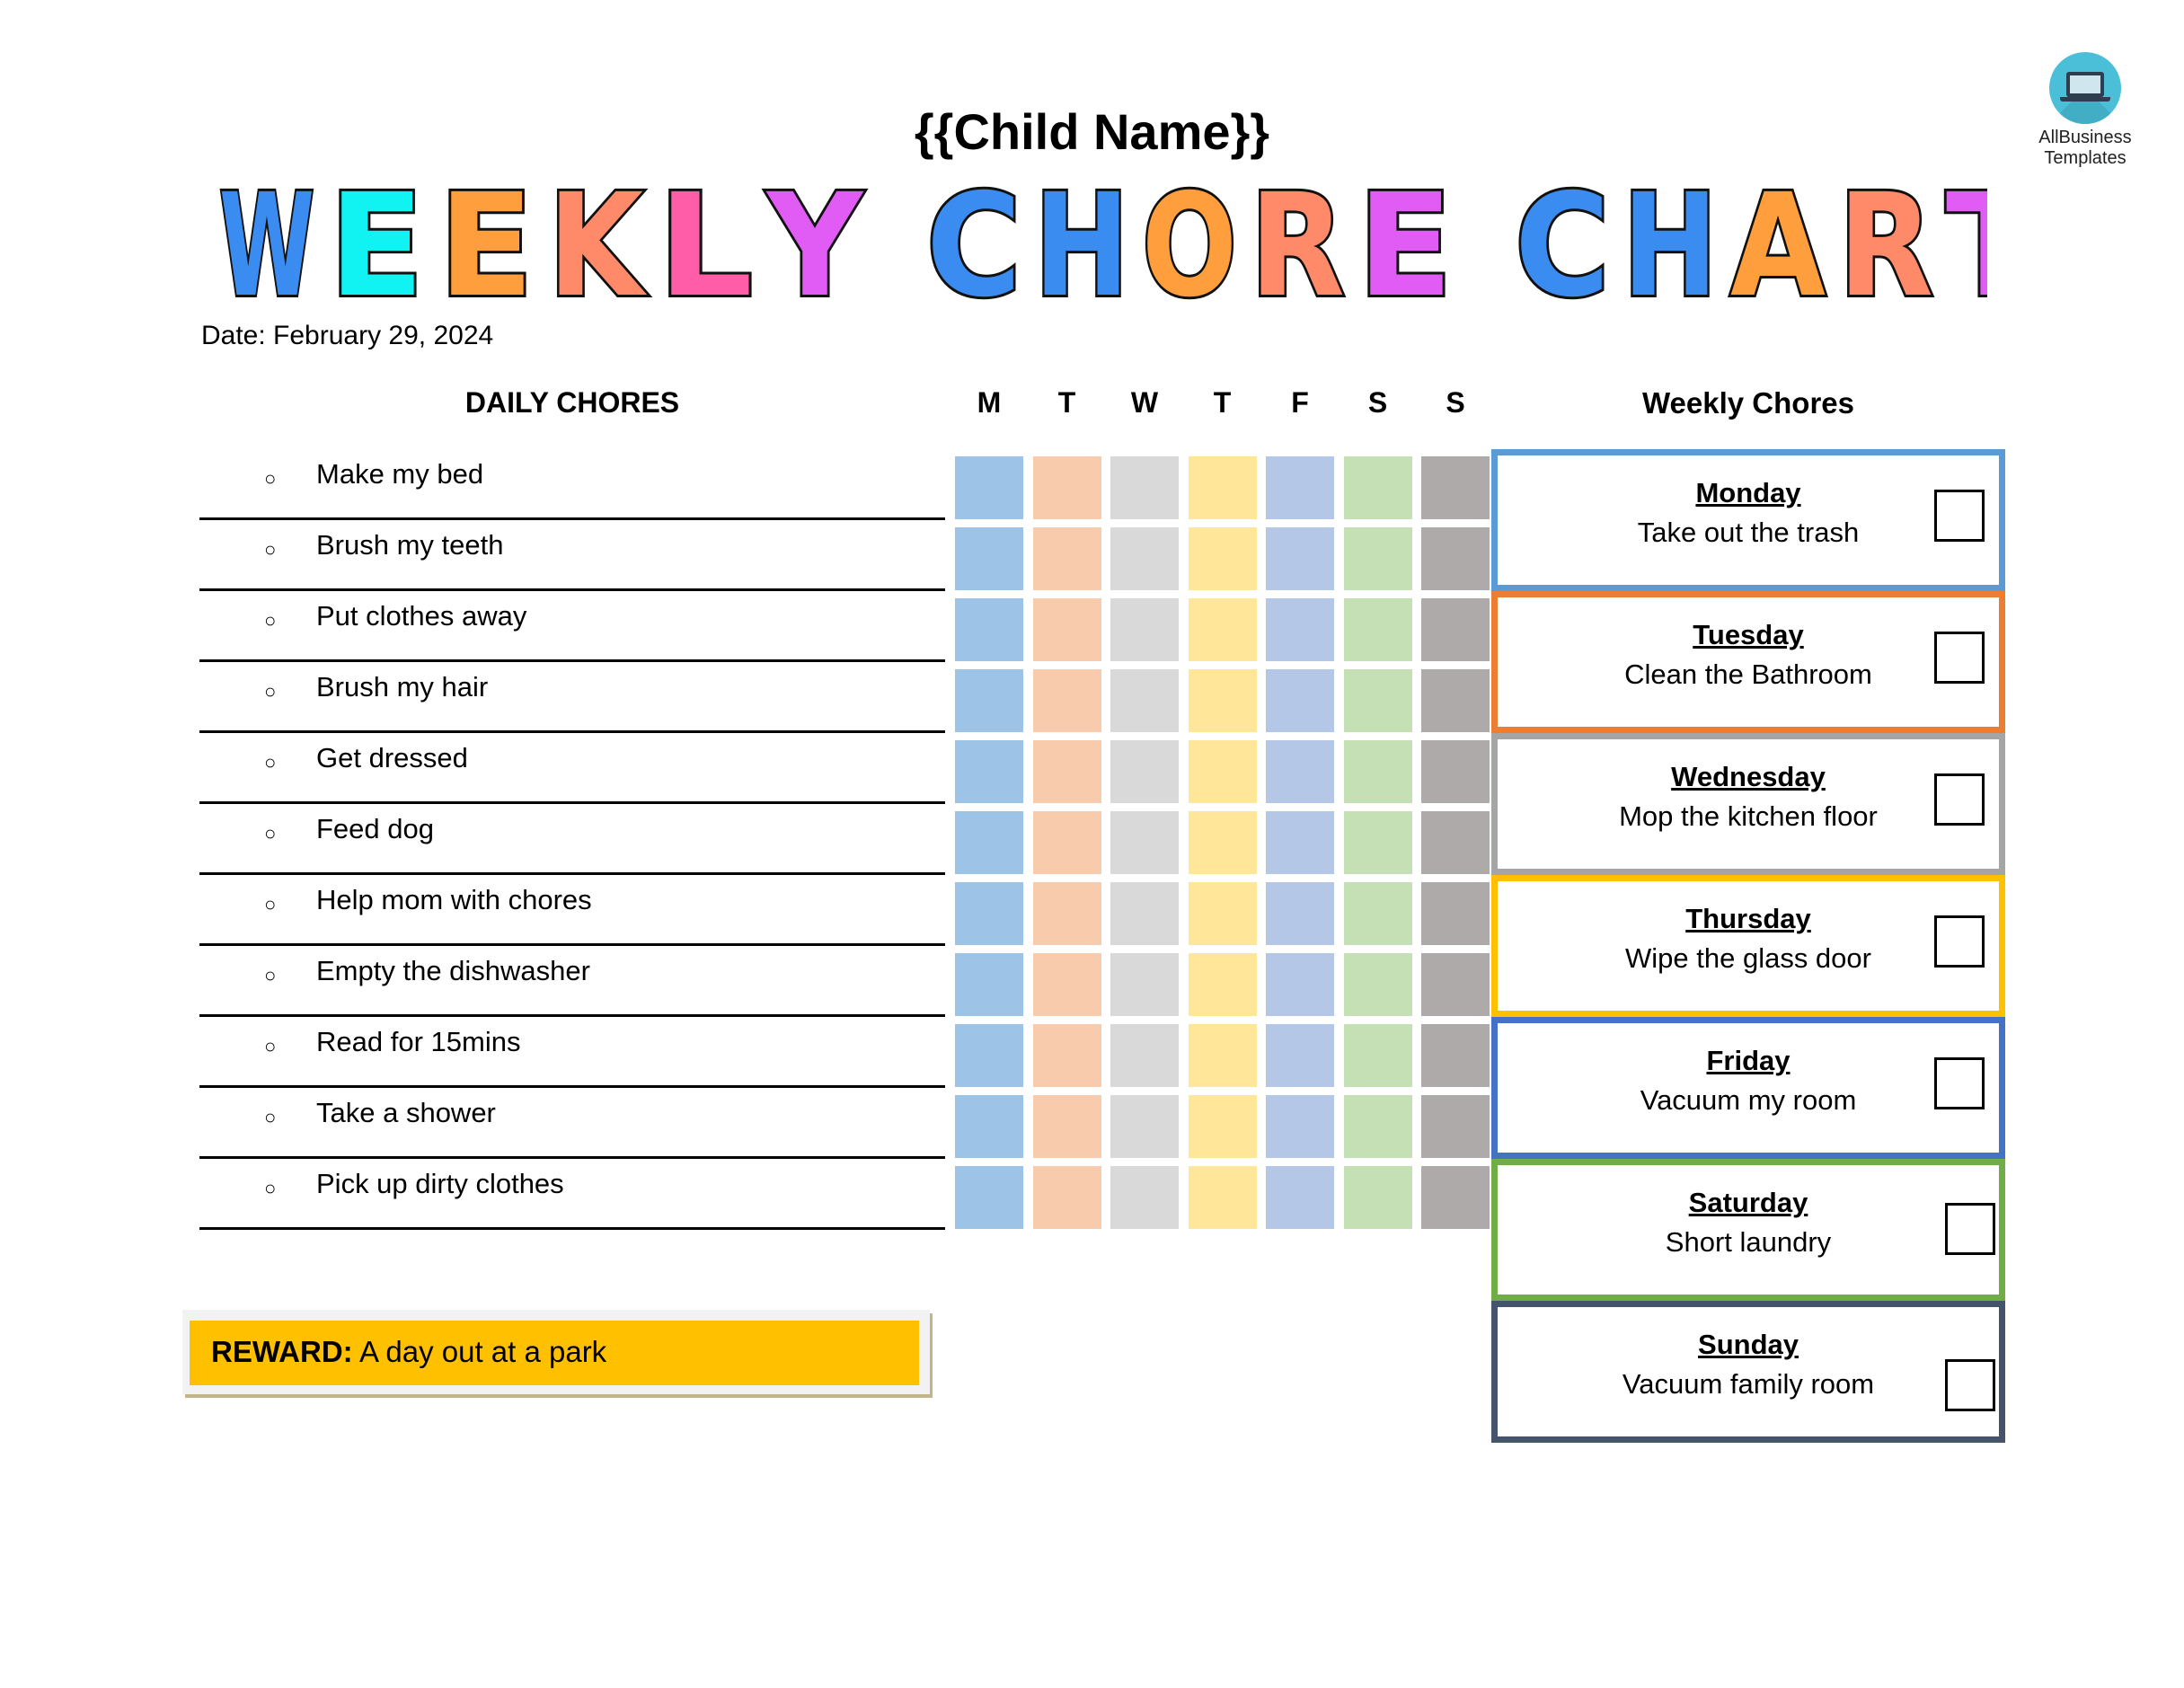 The image size is (2184, 1688). Describe the element at coordinates (375, 828) in the screenshot. I see `chore-label: Feed dog` at that location.